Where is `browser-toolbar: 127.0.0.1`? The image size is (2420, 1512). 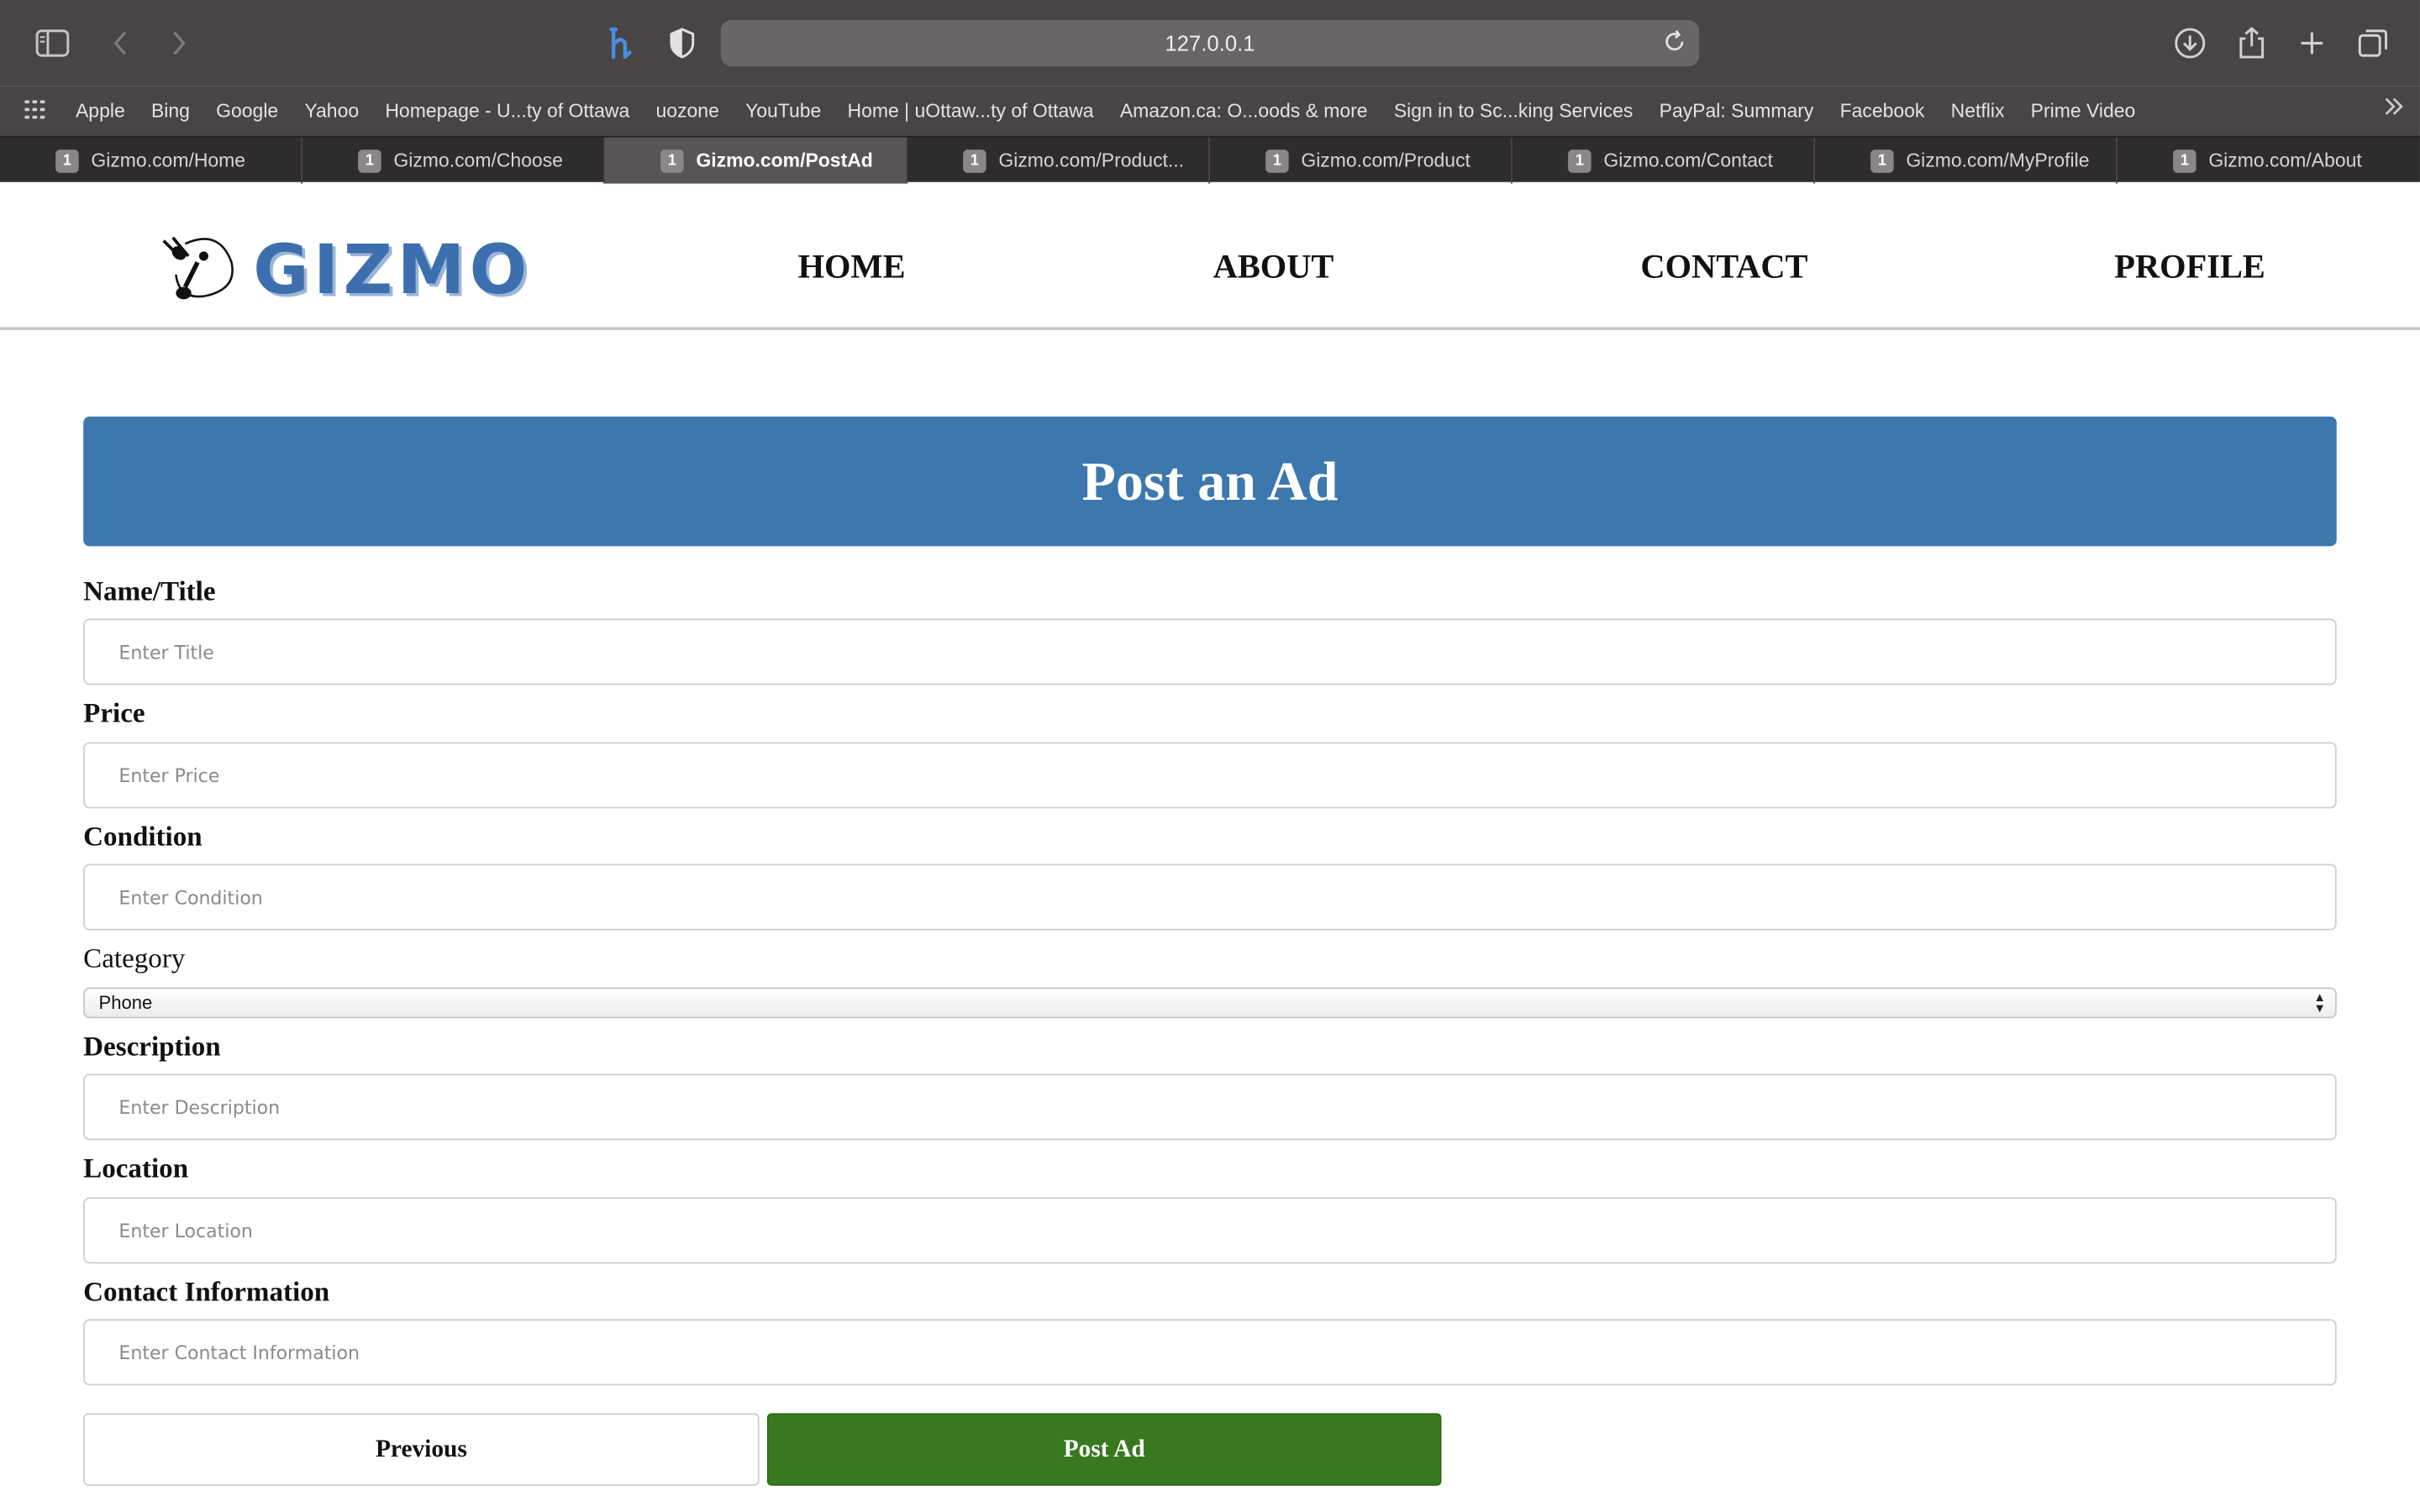
browser-toolbar: 127.0.0.1 is located at coordinates (1210, 43).